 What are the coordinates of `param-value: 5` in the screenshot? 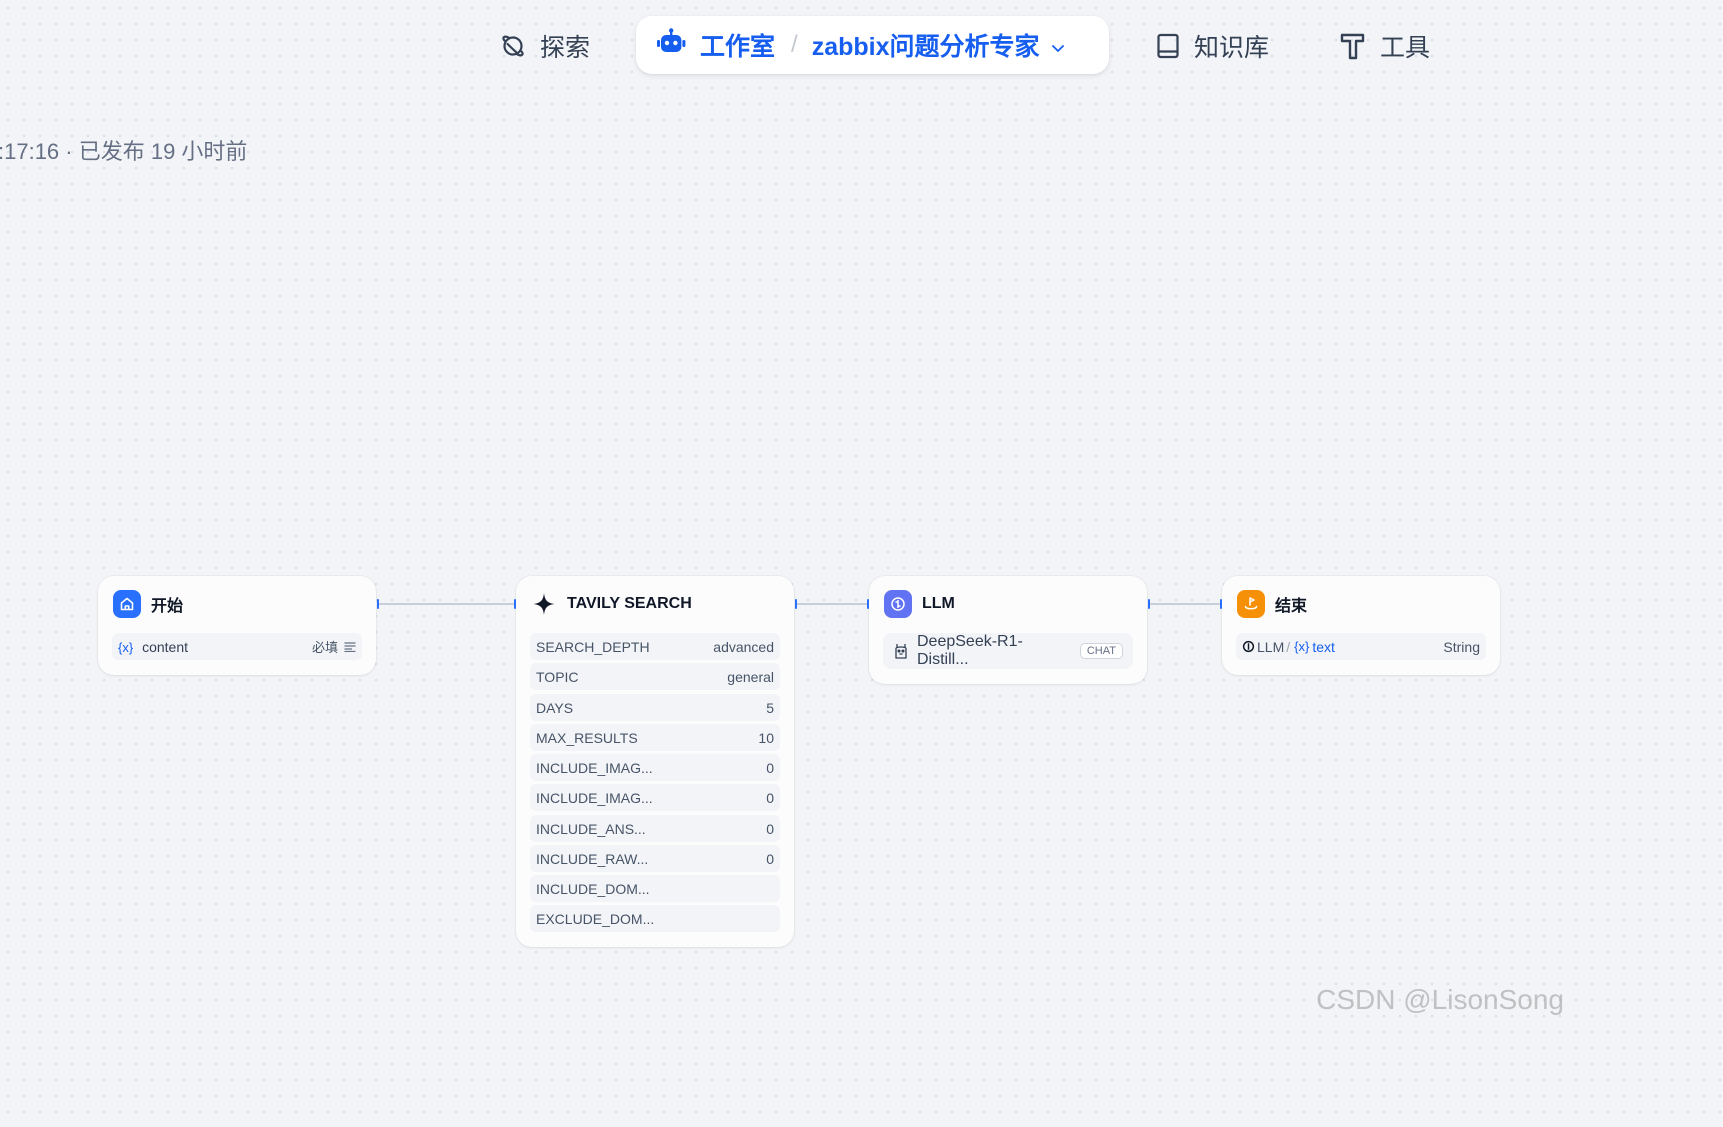 It's located at (770, 707).